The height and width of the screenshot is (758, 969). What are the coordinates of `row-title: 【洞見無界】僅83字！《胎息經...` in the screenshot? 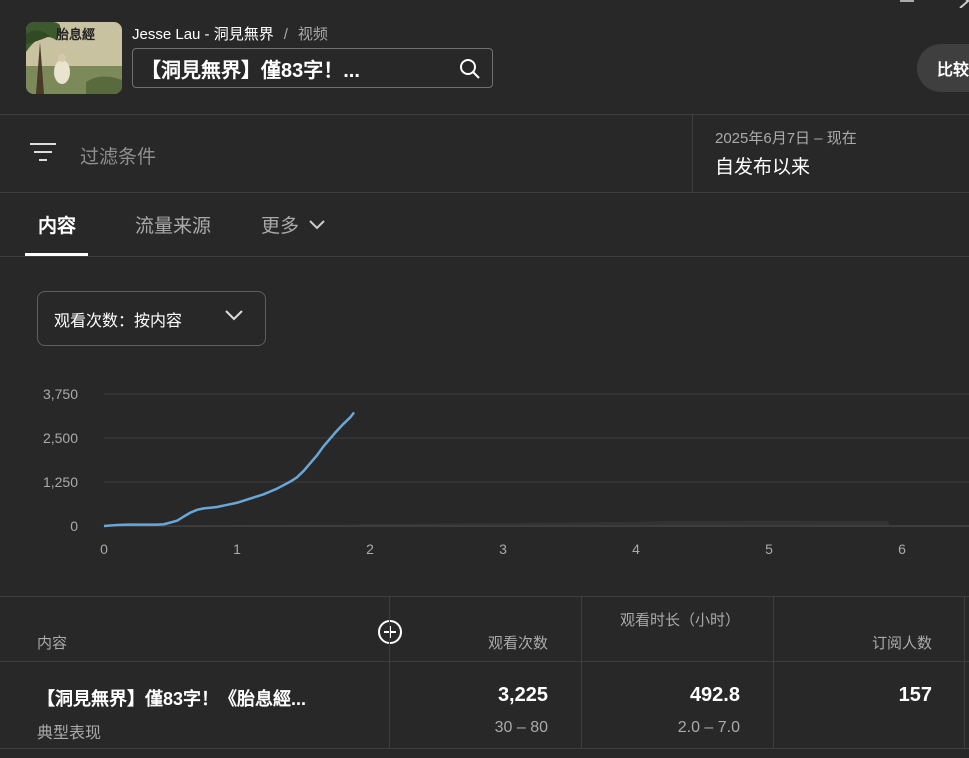 It's located at (202, 698).